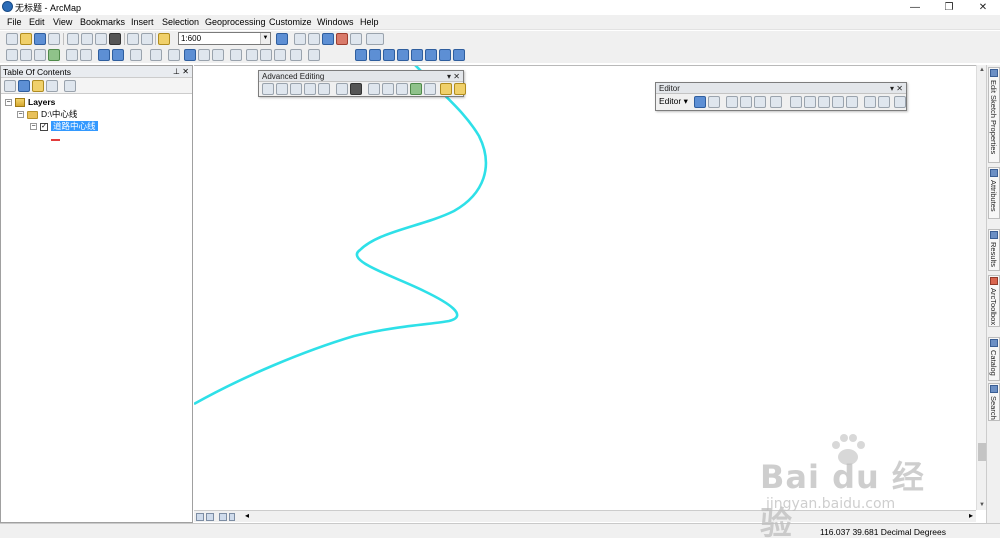 This screenshot has height=544, width=1000. What do you see at coordinates (389, 55) in the screenshot?
I see `layout-tool-3-icon` at bounding box center [389, 55].